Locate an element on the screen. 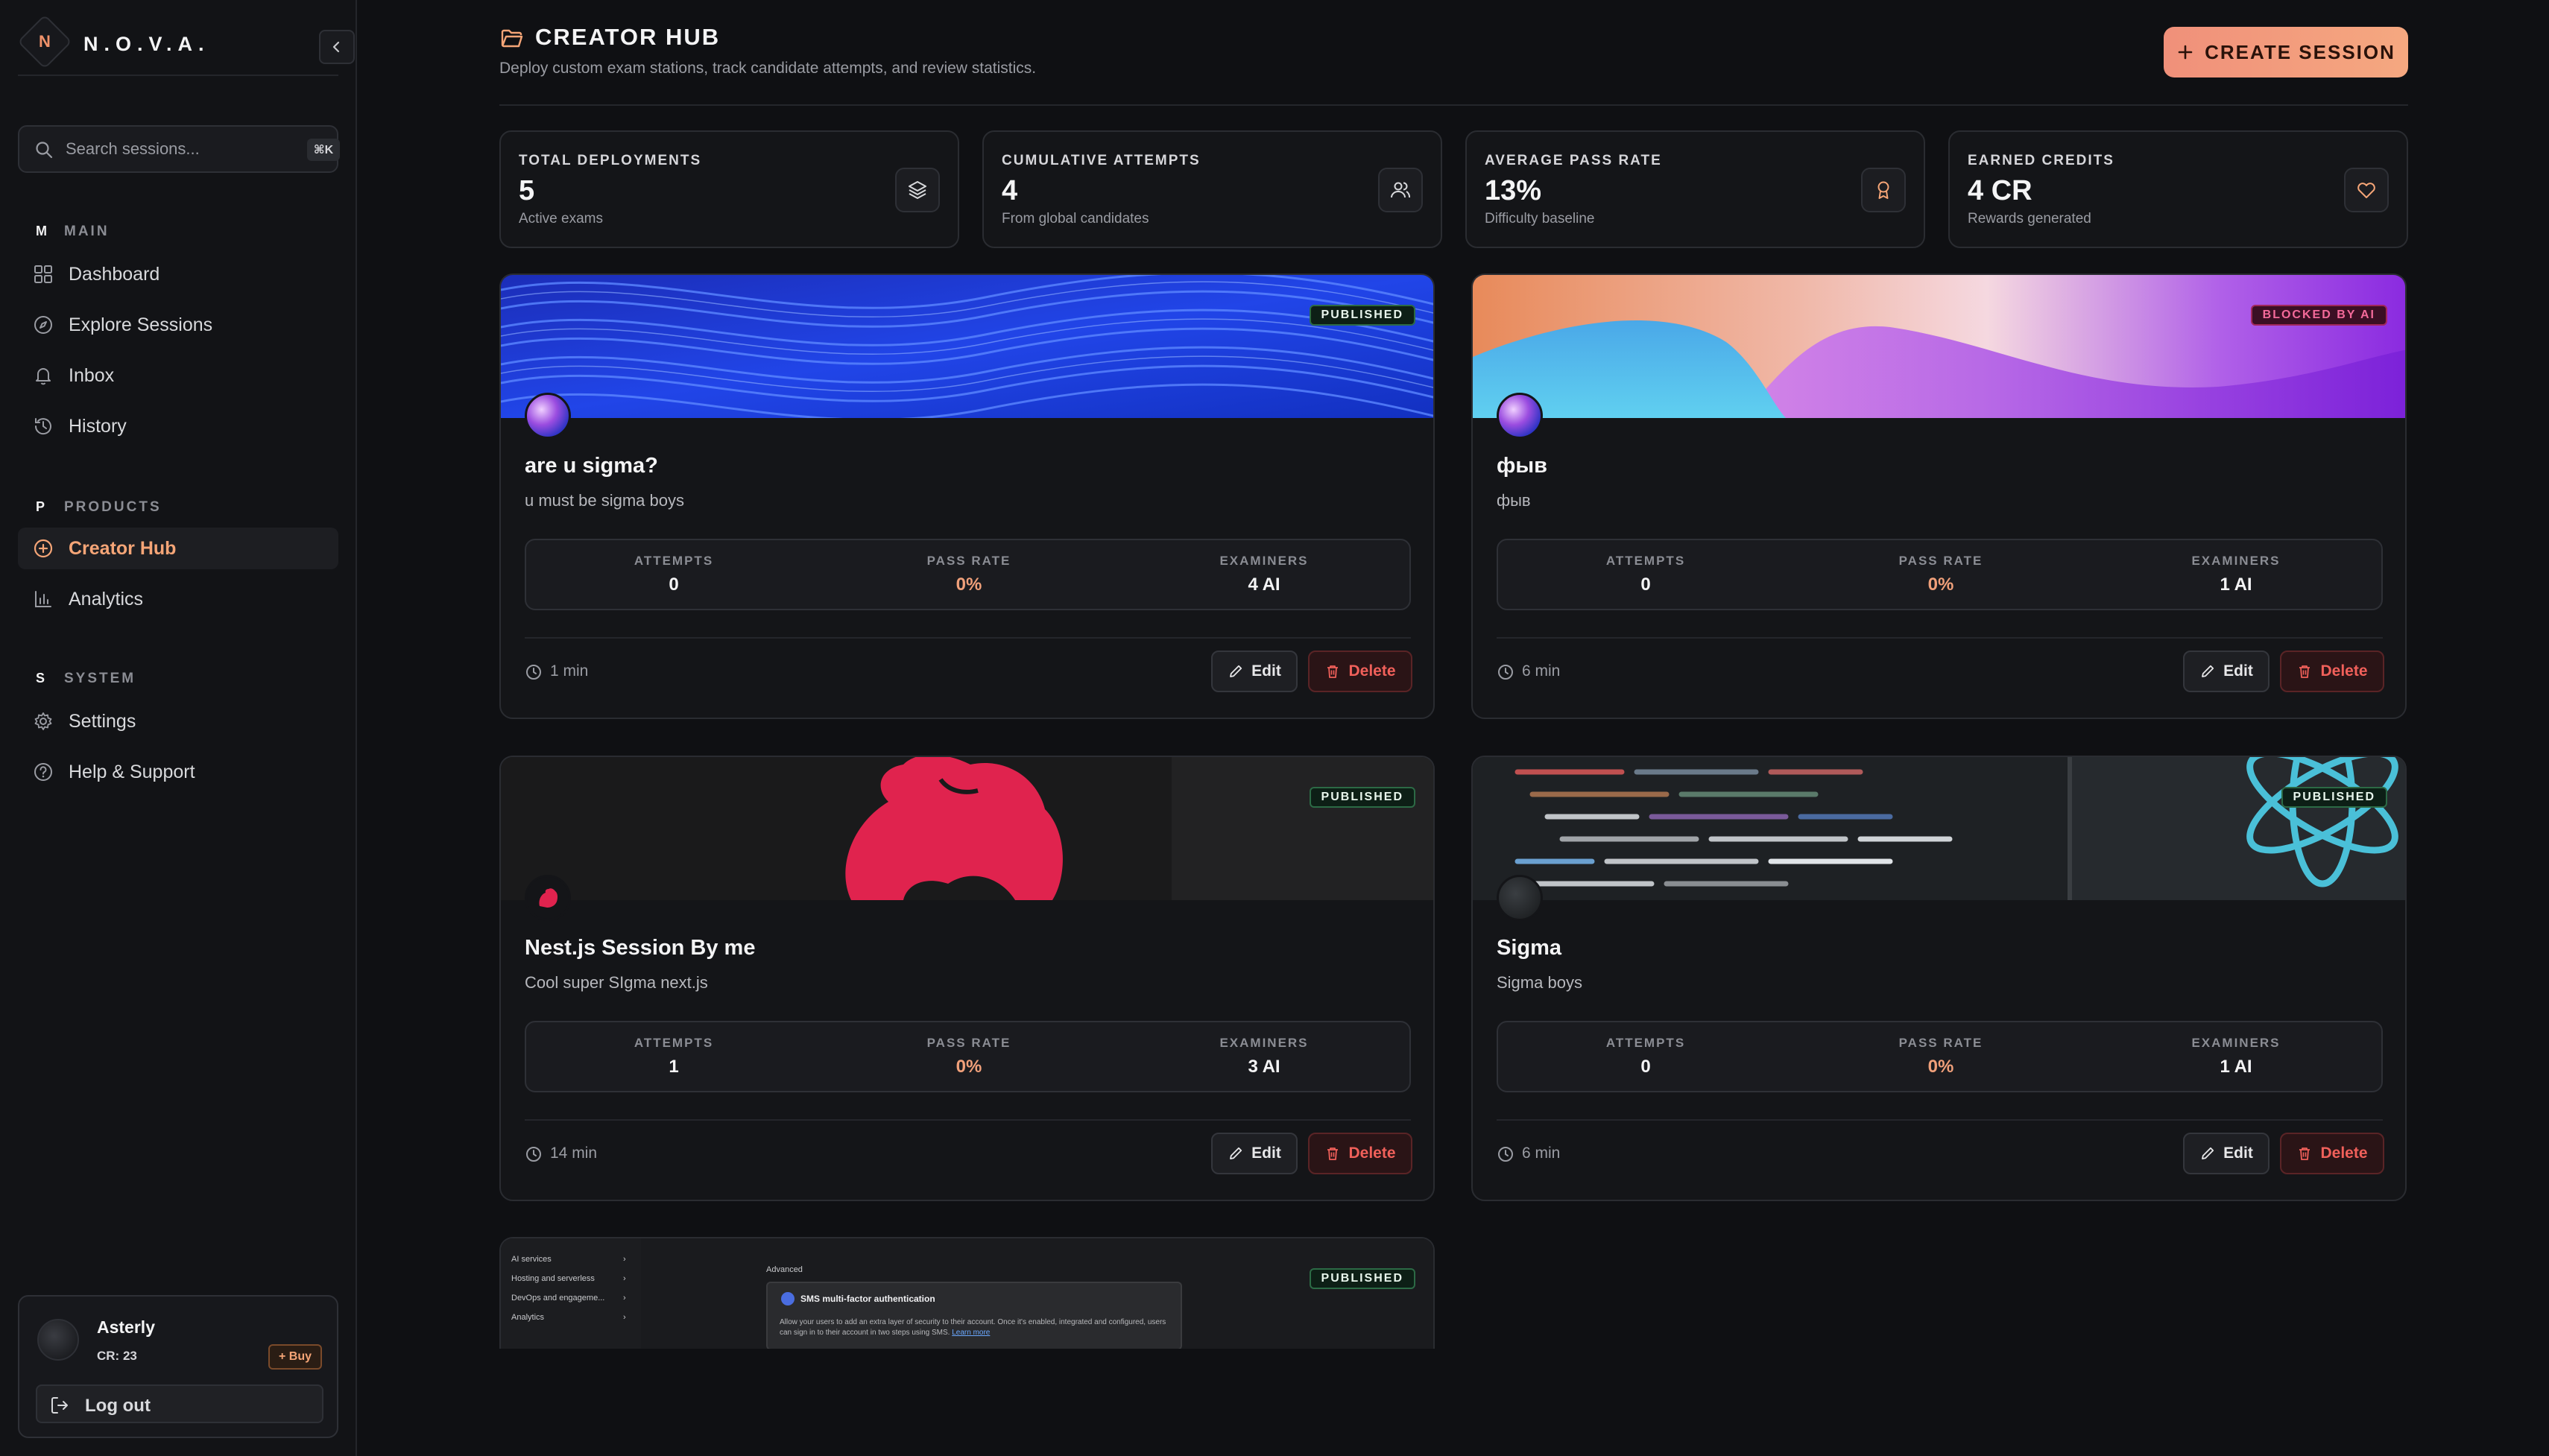 The height and width of the screenshot is (1456, 2549). gradient-banner-image is located at coordinates (1939, 346).